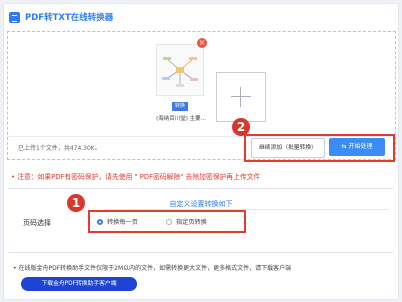 This screenshot has width=402, height=302. Describe the element at coordinates (360, 146) in the screenshot. I see `start-process-label: 开始处理` at that location.